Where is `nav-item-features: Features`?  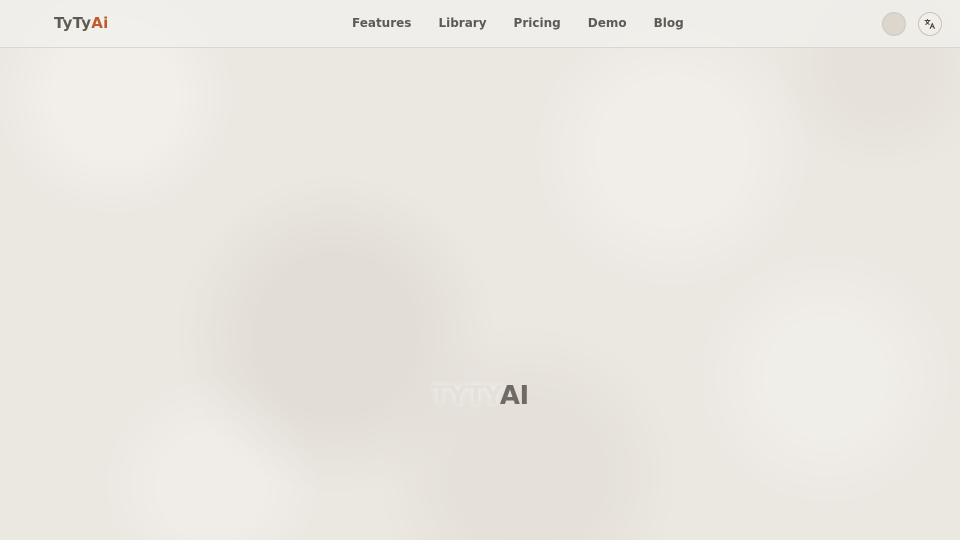 nav-item-features: Features is located at coordinates (381, 23).